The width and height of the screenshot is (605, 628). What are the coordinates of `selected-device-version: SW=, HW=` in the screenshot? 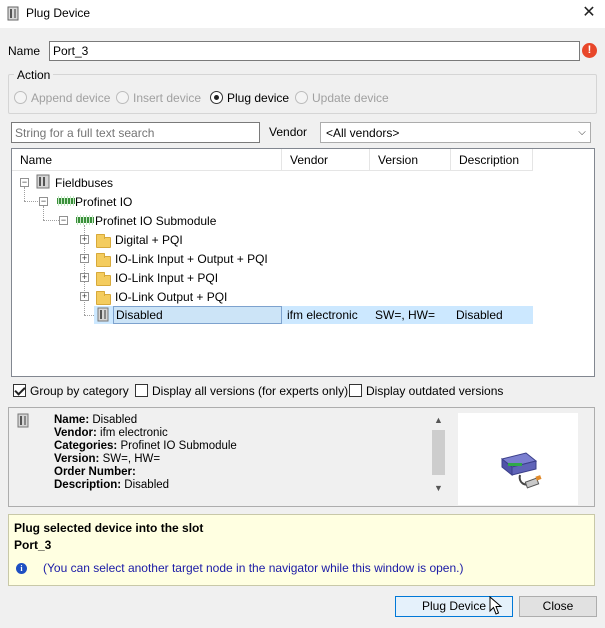 It's located at (405, 315).